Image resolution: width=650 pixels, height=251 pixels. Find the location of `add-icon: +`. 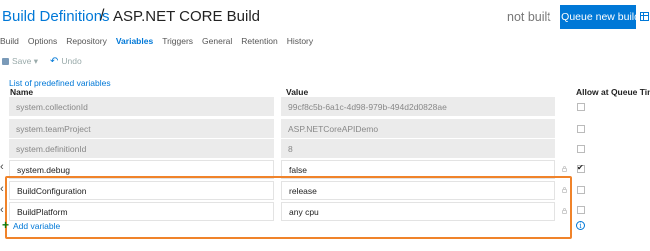

add-icon: + is located at coordinates (5, 225).